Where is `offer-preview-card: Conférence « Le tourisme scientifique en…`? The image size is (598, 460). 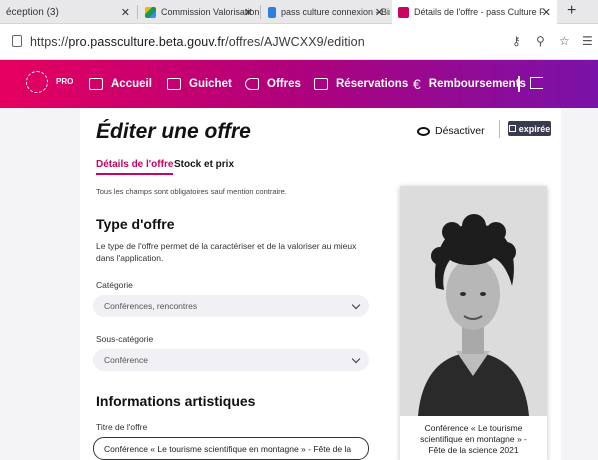 offer-preview-card: Conférence « Le tourisme scientifique en… is located at coordinates (473, 323).